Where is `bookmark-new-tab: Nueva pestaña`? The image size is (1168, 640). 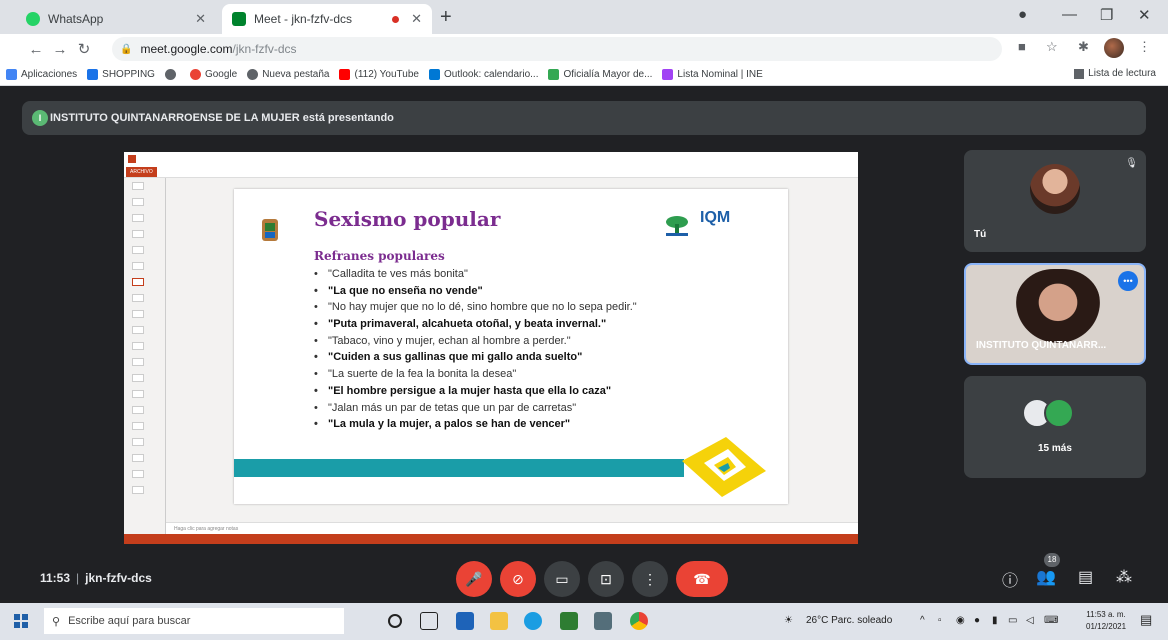 bookmark-new-tab: Nueva pestaña is located at coordinates (288, 74).